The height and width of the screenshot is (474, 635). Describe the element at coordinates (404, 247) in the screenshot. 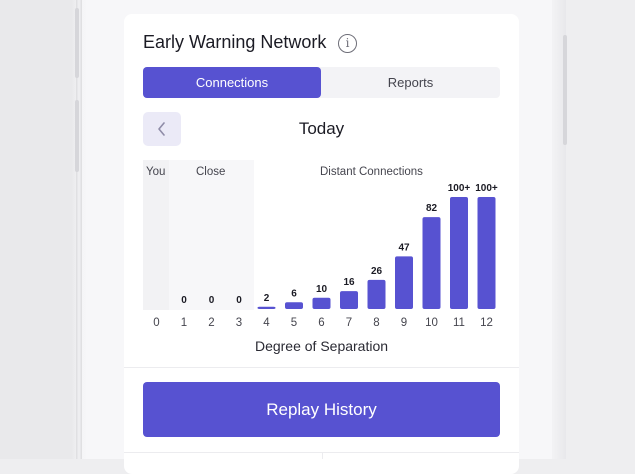

I see `bar-value-label: 47` at that location.